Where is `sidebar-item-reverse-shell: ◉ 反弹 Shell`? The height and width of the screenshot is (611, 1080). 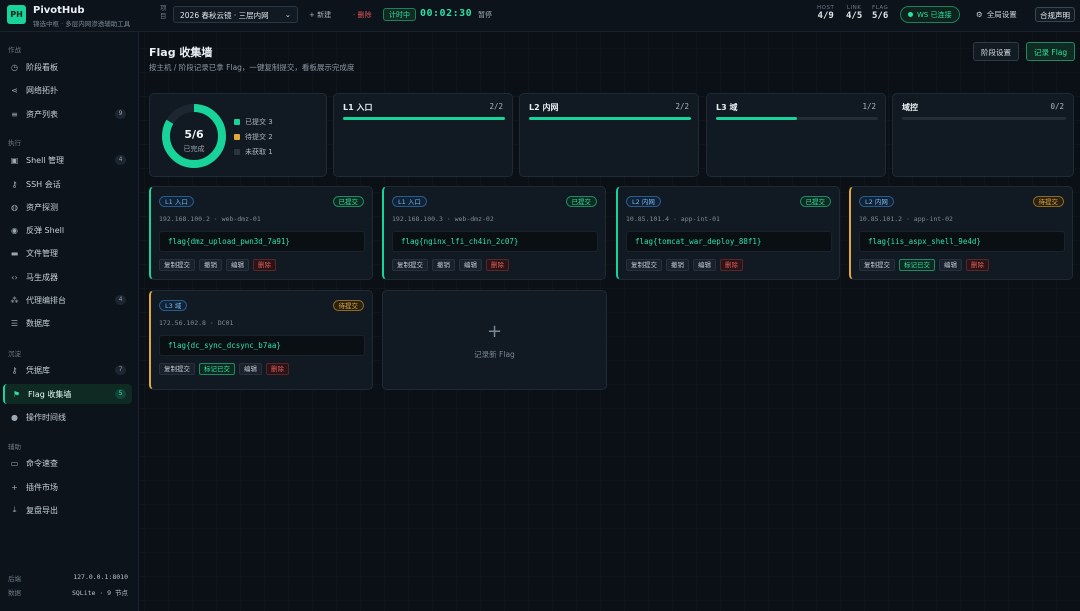 sidebar-item-reverse-shell: ◉ 反弹 Shell is located at coordinates (67, 230).